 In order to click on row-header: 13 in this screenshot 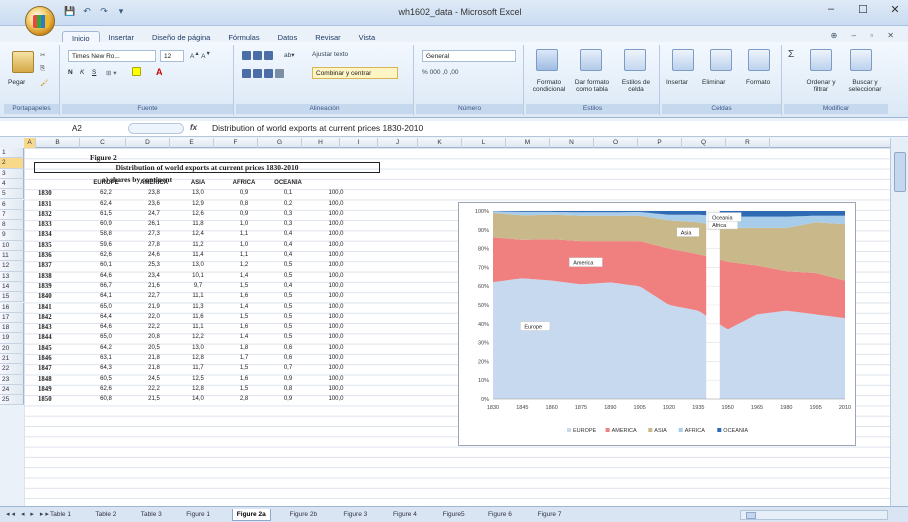, I will do `click(12, 276)`.